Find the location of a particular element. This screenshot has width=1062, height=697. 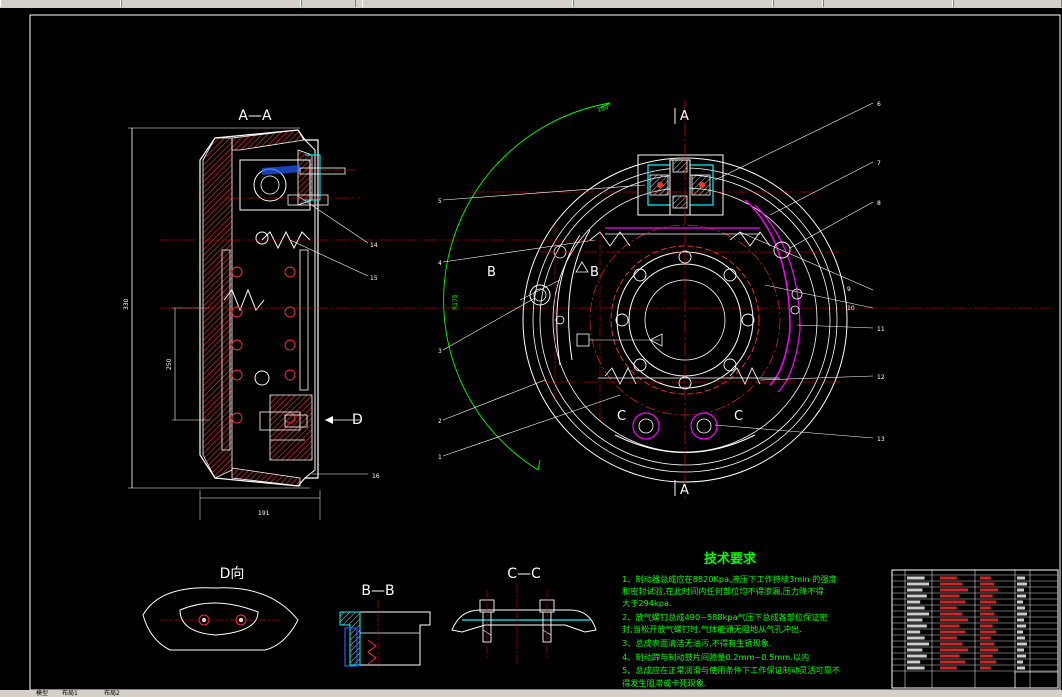

tech-note-line: 1、制动器总成应在8820Kpa,液压下工作持续3min 的强度 is located at coordinates (729, 579).